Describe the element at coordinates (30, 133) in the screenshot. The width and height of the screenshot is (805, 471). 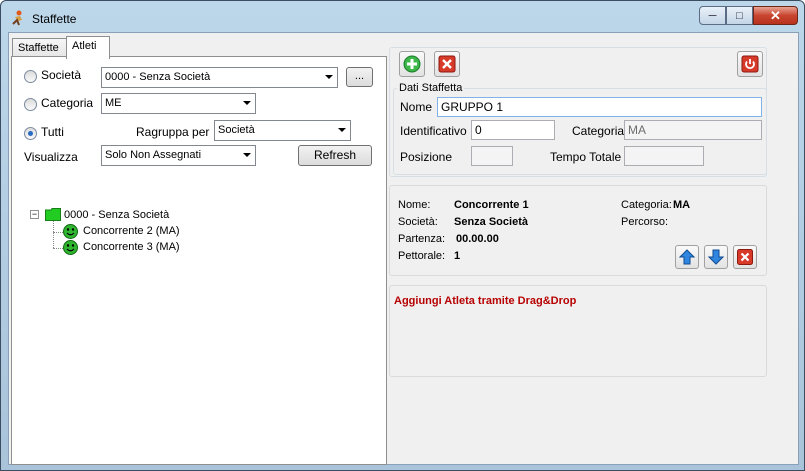
I see `radio-tutti` at that location.